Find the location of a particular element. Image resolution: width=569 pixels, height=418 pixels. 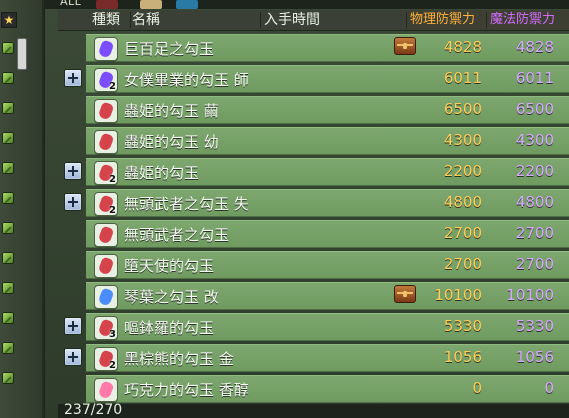

col-phys-def-header: 物理防禦力 is located at coordinates (447, 20).